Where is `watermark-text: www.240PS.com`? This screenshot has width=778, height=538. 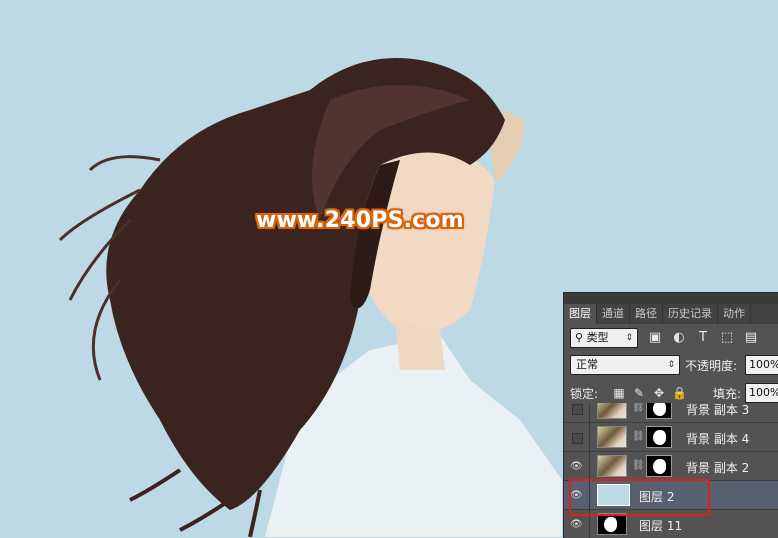
watermark-text: www.240PS.com is located at coordinates (360, 220).